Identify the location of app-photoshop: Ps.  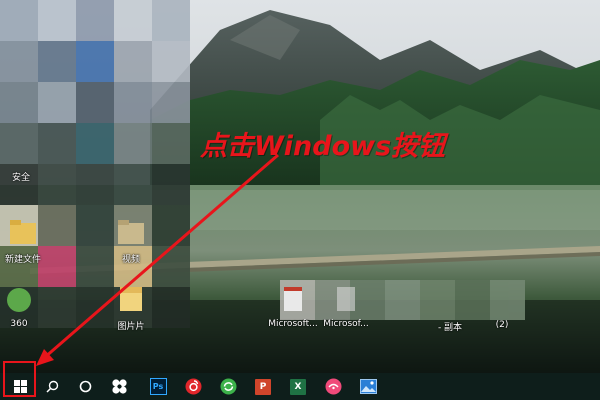
(158, 386).